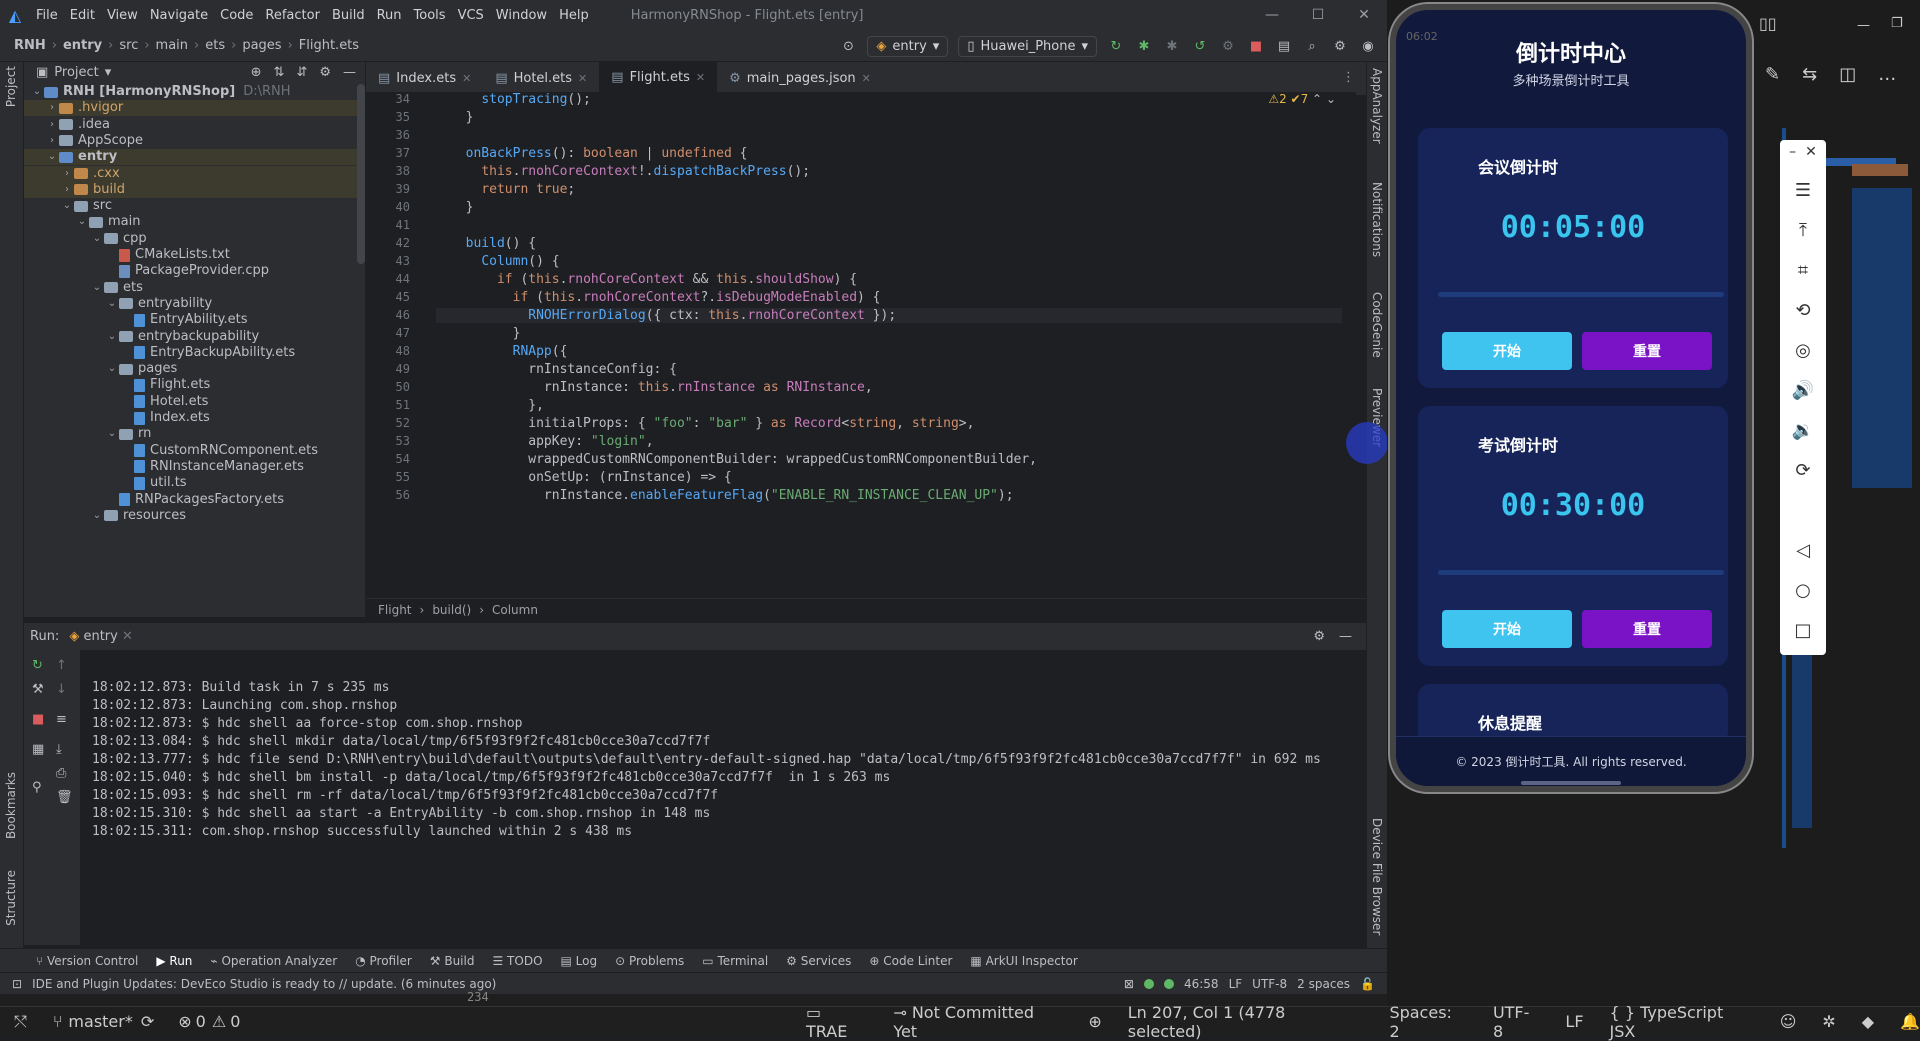 This screenshot has width=1920, height=1041. Describe the element at coordinates (191, 483) in the screenshot. I see `tree-item: util.ts` at that location.